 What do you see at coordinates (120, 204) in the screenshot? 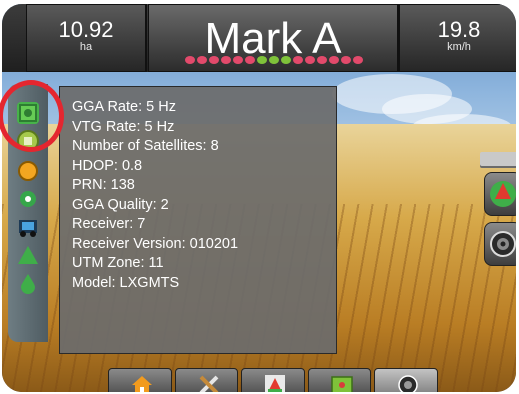
I see `gps-info-line: GGA Quality: 2` at bounding box center [120, 204].